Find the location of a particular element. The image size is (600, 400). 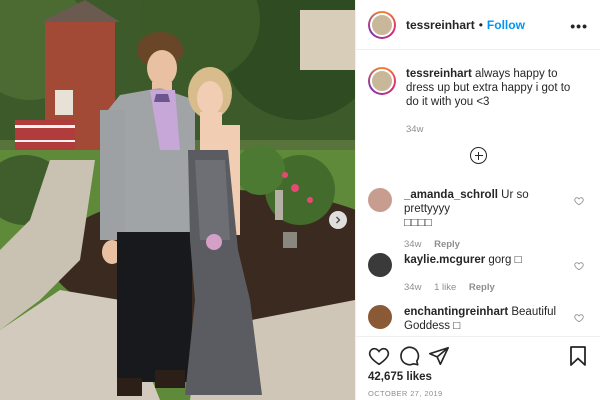

post-author-avatar is located at coordinates (382, 24).